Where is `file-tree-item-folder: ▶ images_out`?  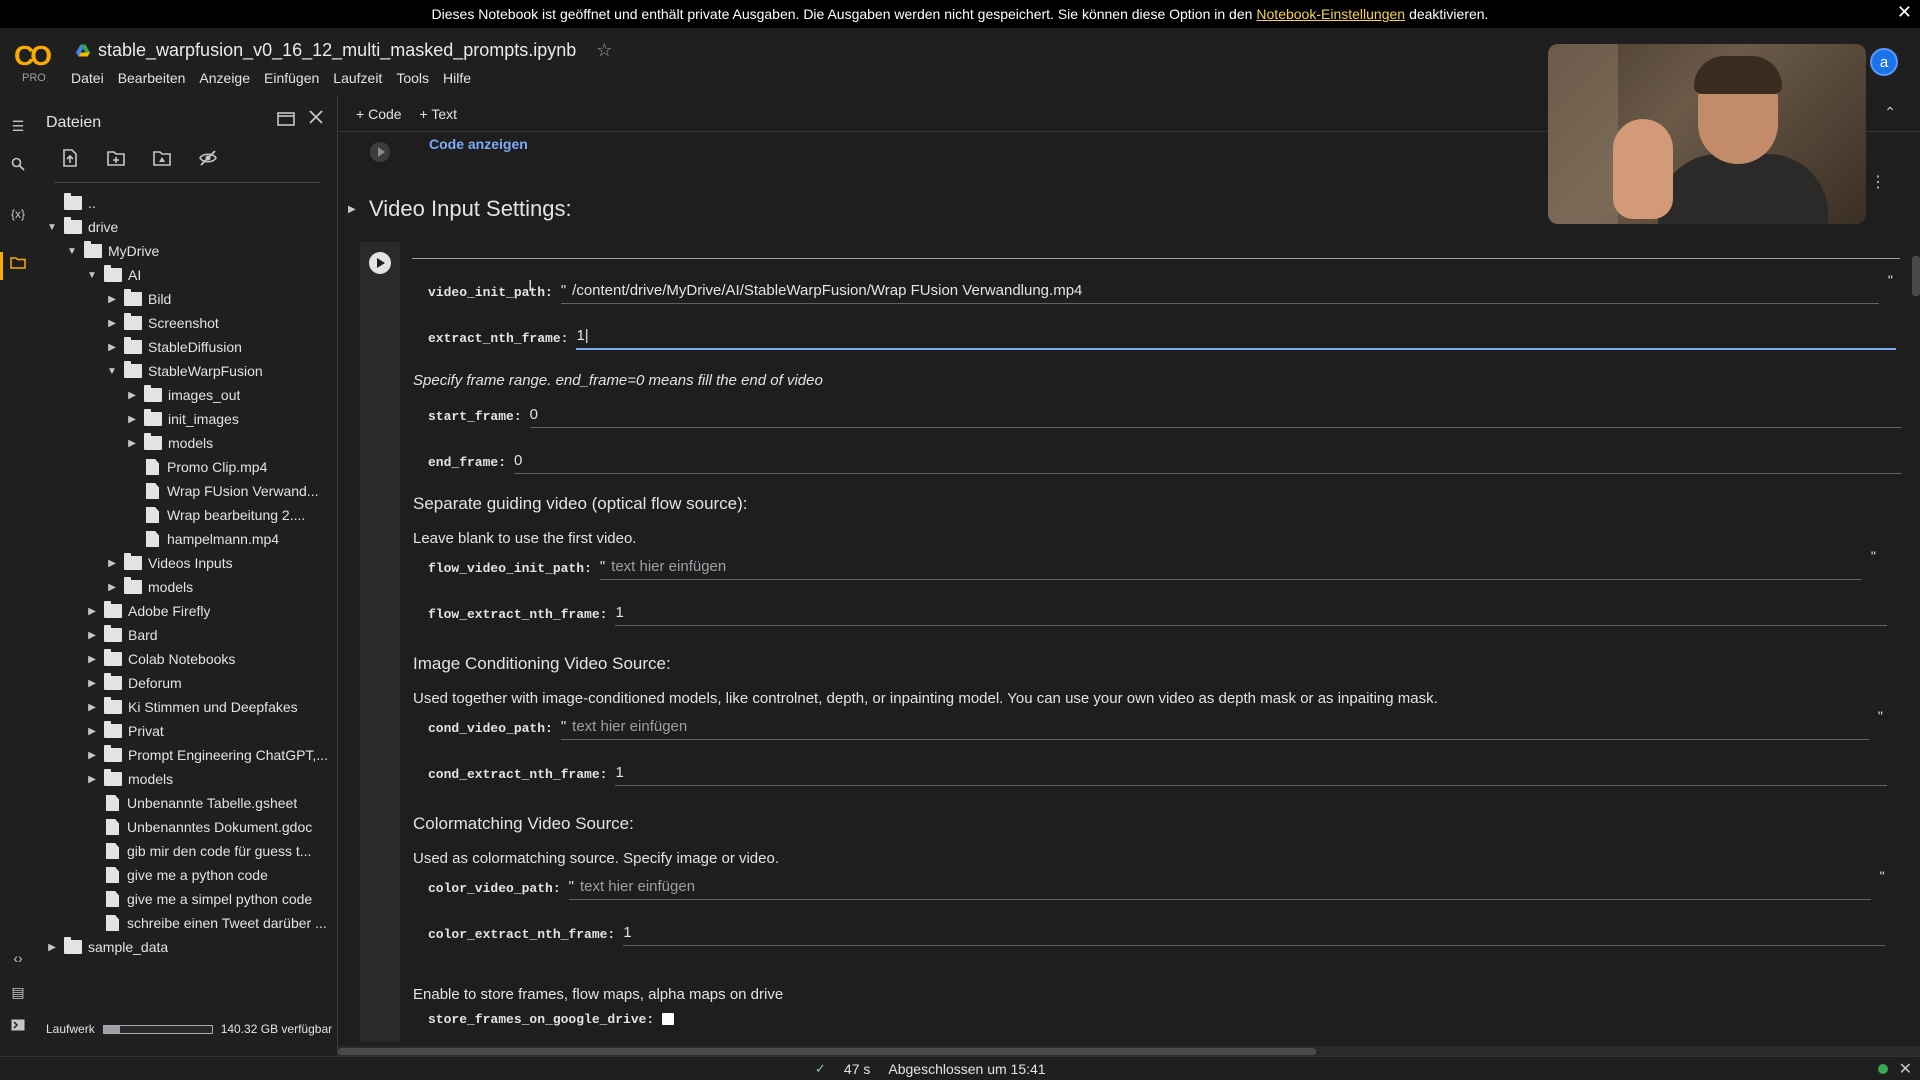
file-tree-item-folder: ▶ images_out is located at coordinates (182, 395).